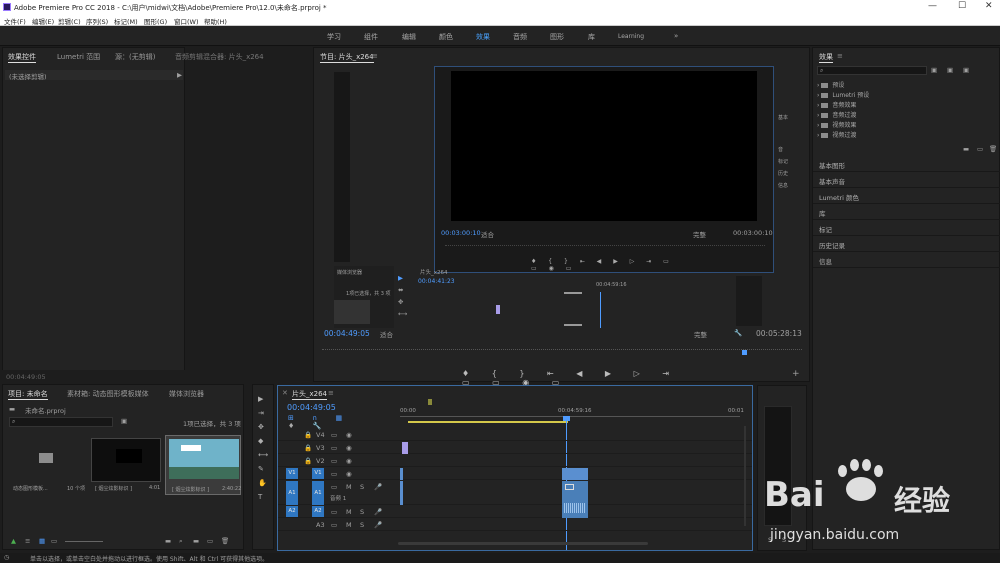 This screenshot has height=563, width=1000. What do you see at coordinates (488, 422) in the screenshot?
I see `work-area-bar` at bounding box center [488, 422].